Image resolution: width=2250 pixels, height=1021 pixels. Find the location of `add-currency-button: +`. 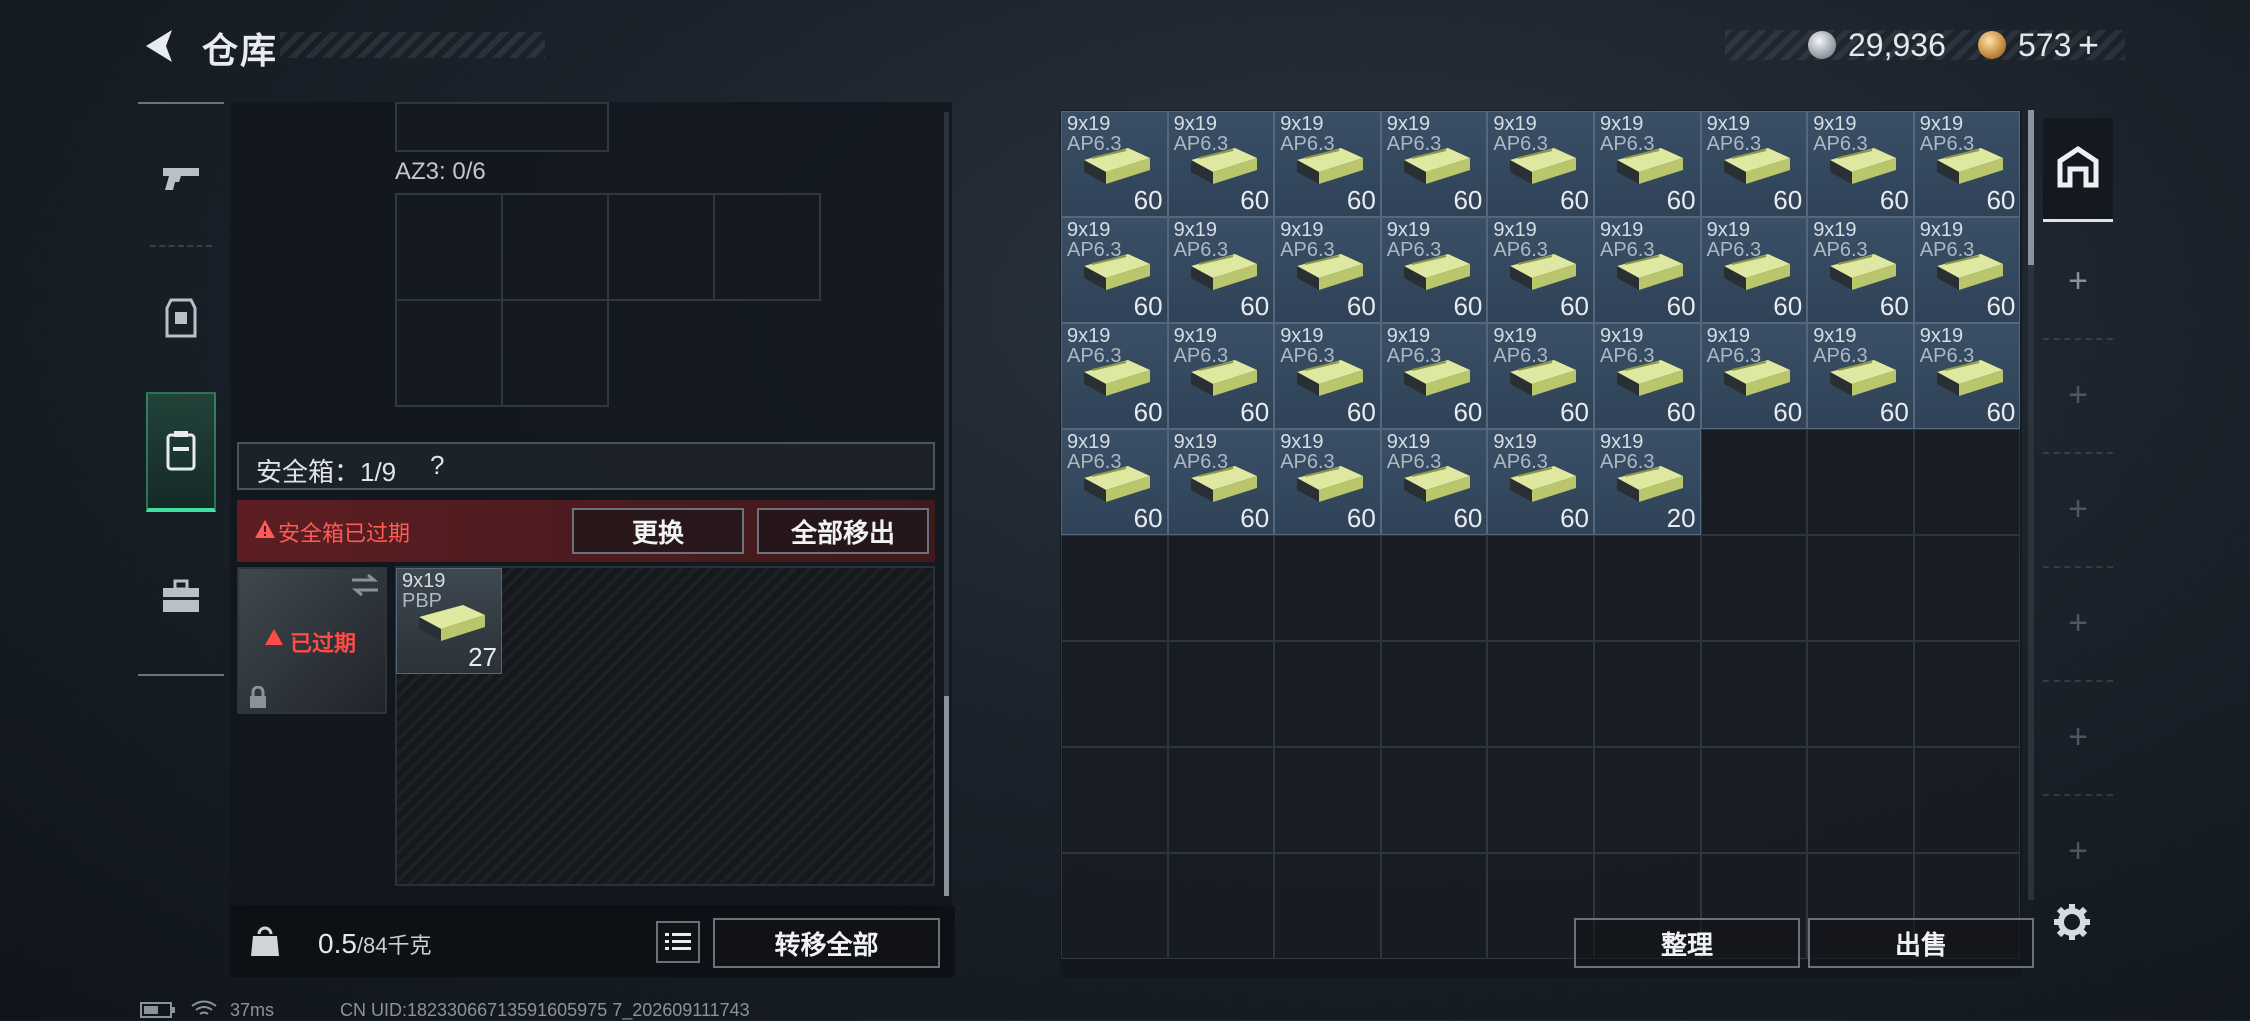

add-currency-button: + is located at coordinates (2088, 45).